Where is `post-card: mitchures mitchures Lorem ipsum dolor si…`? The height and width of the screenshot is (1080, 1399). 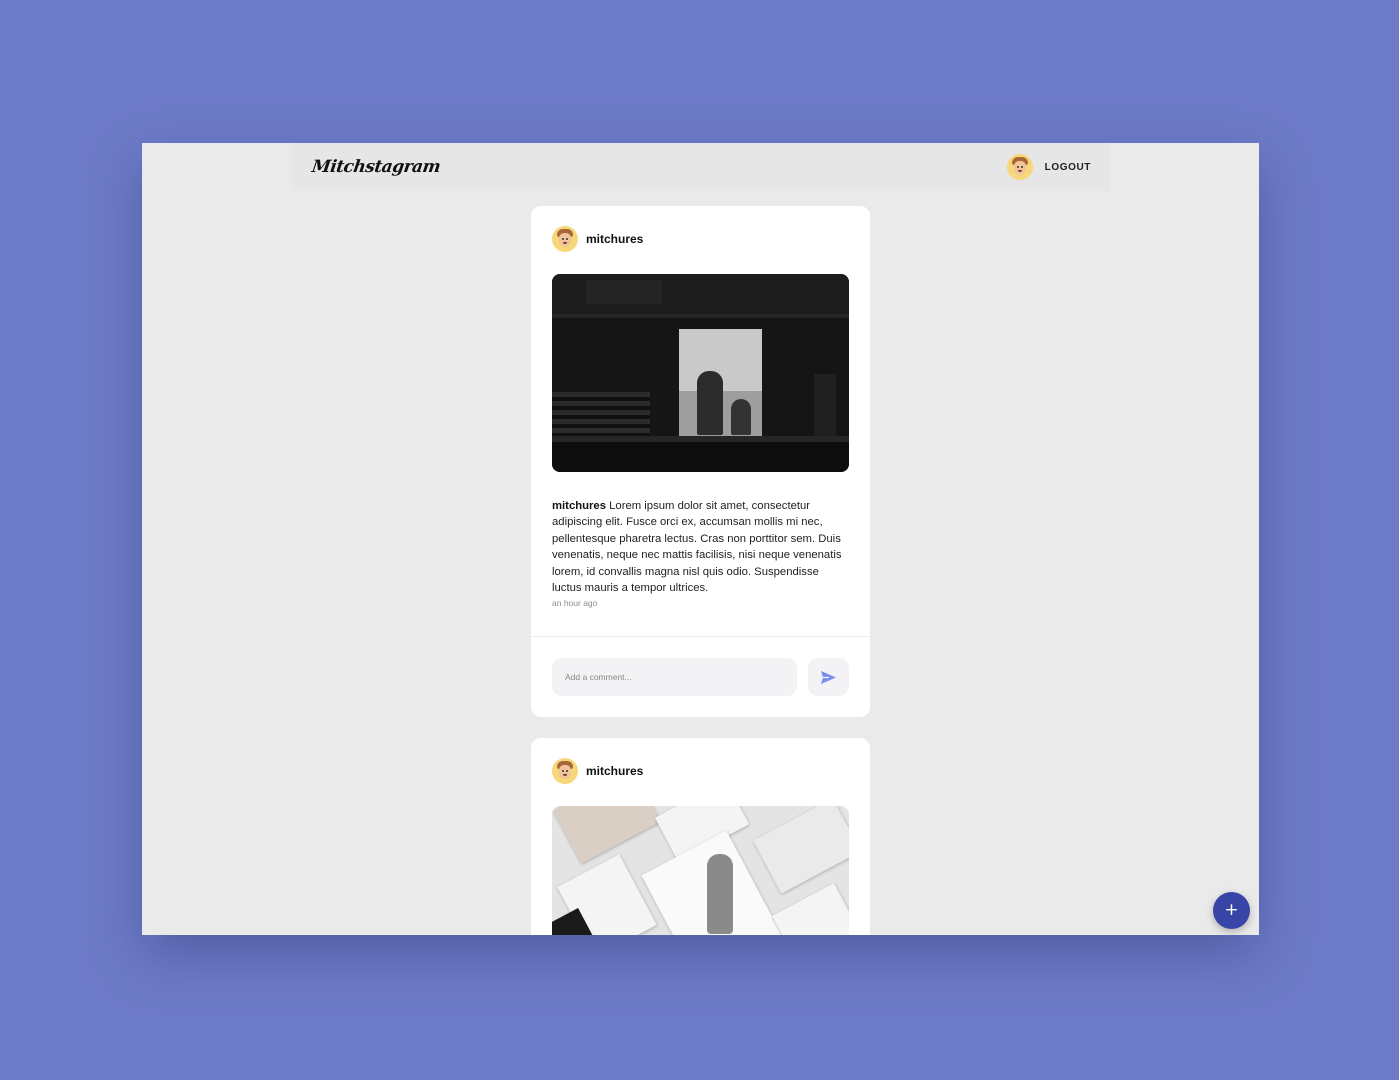 post-card: mitchures mitchures Lorem ipsum dolor si… is located at coordinates (700, 461).